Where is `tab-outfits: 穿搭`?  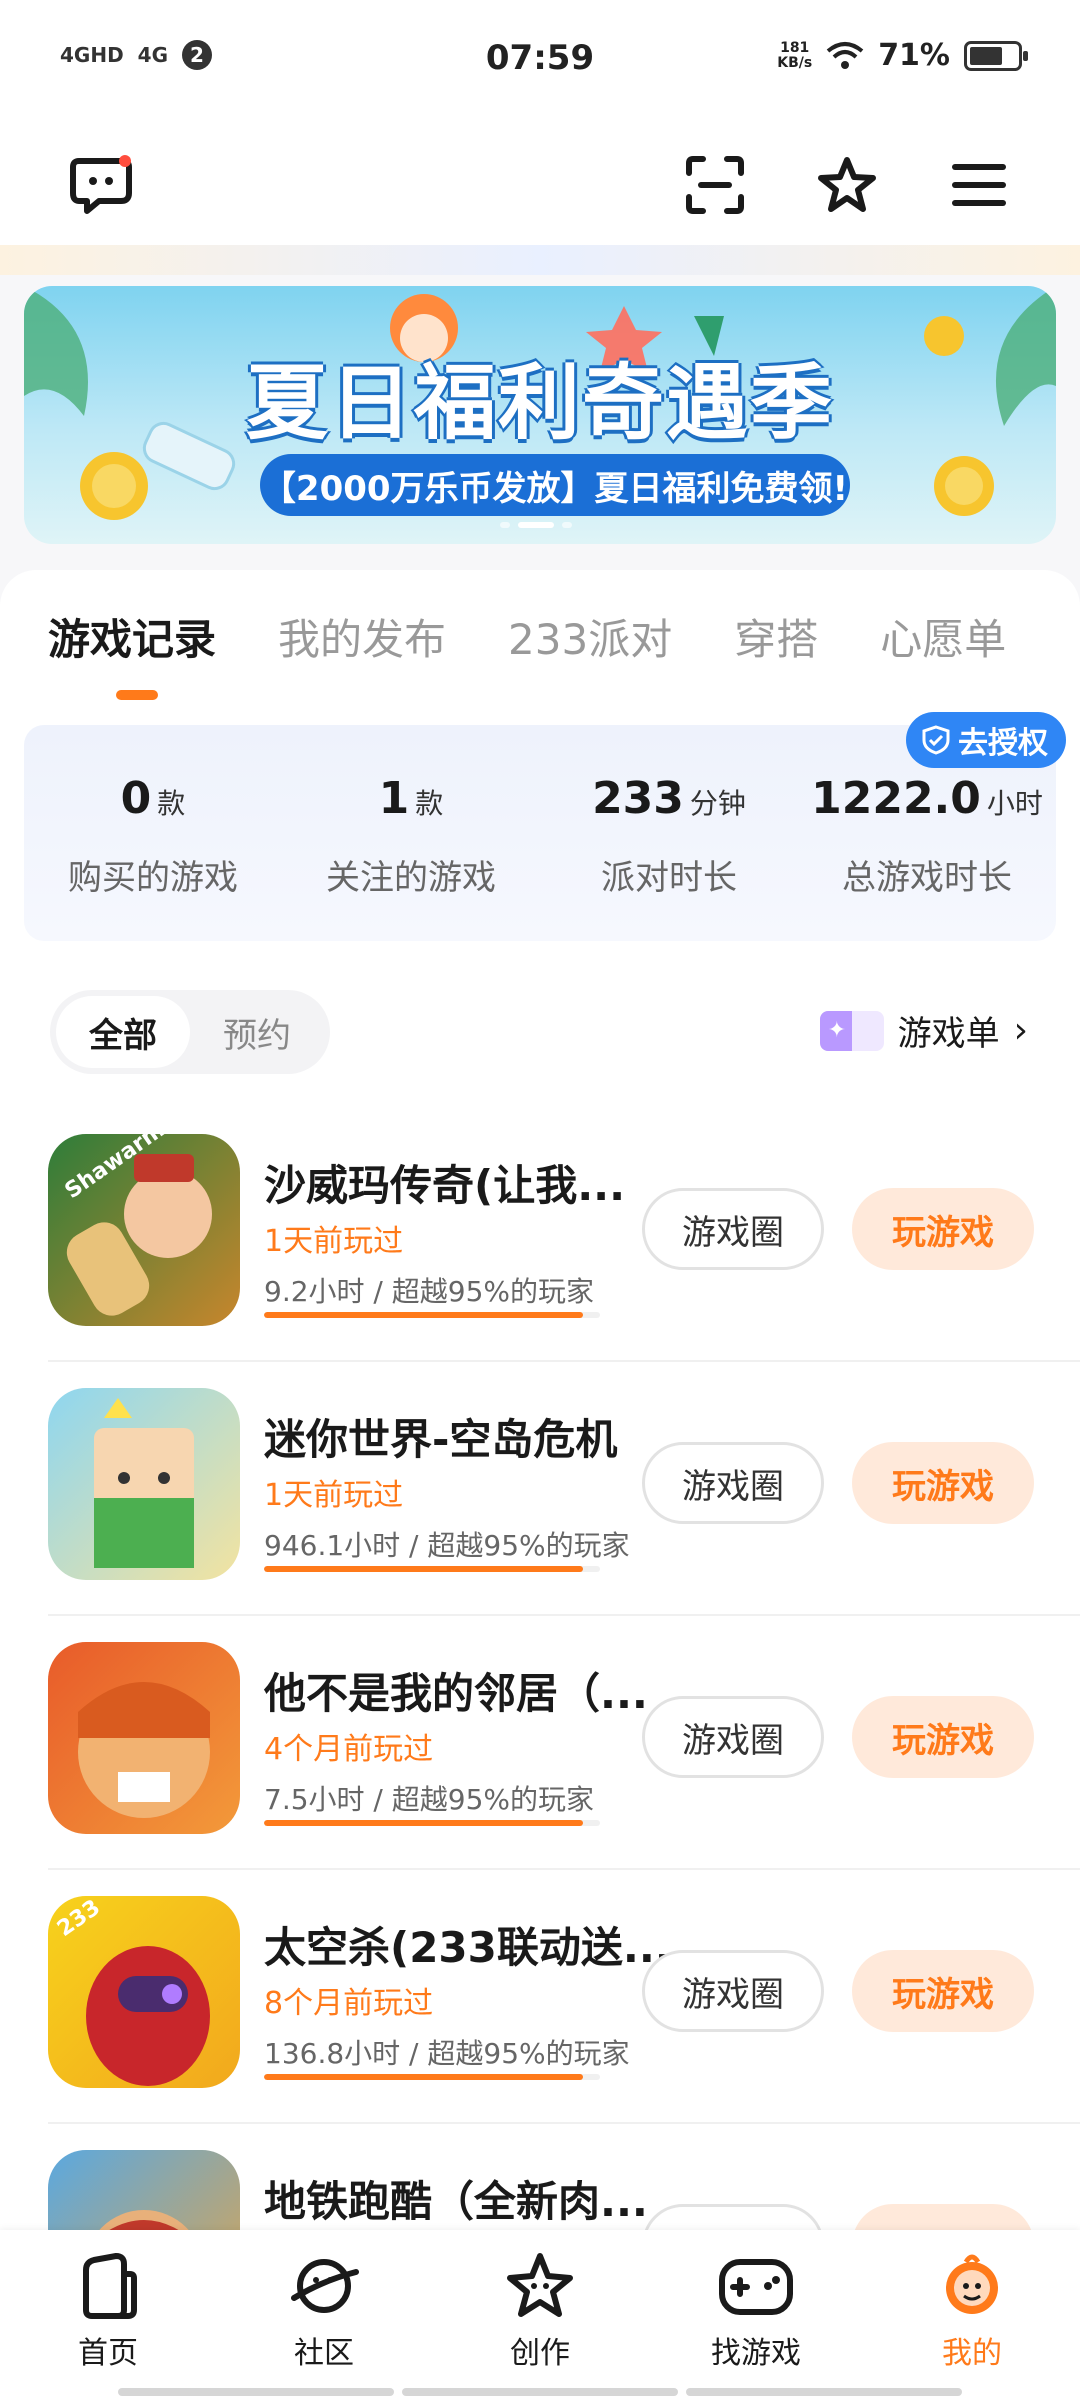
tab-outfits: 穿搭 is located at coordinates (776, 636).